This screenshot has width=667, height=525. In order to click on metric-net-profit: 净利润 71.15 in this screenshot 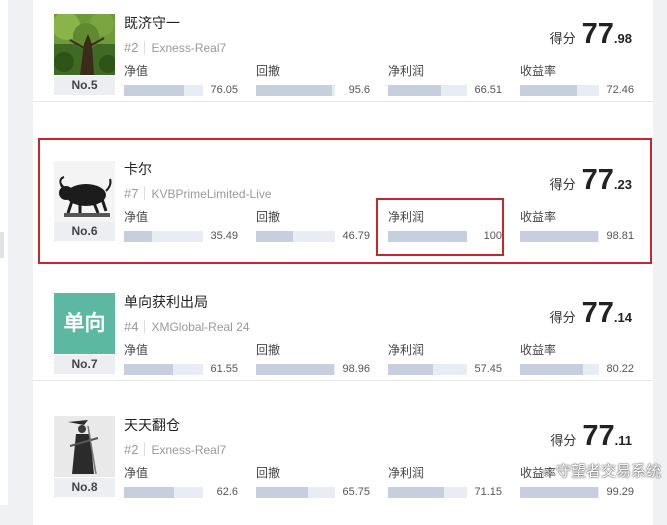, I will do `click(445, 482)`.